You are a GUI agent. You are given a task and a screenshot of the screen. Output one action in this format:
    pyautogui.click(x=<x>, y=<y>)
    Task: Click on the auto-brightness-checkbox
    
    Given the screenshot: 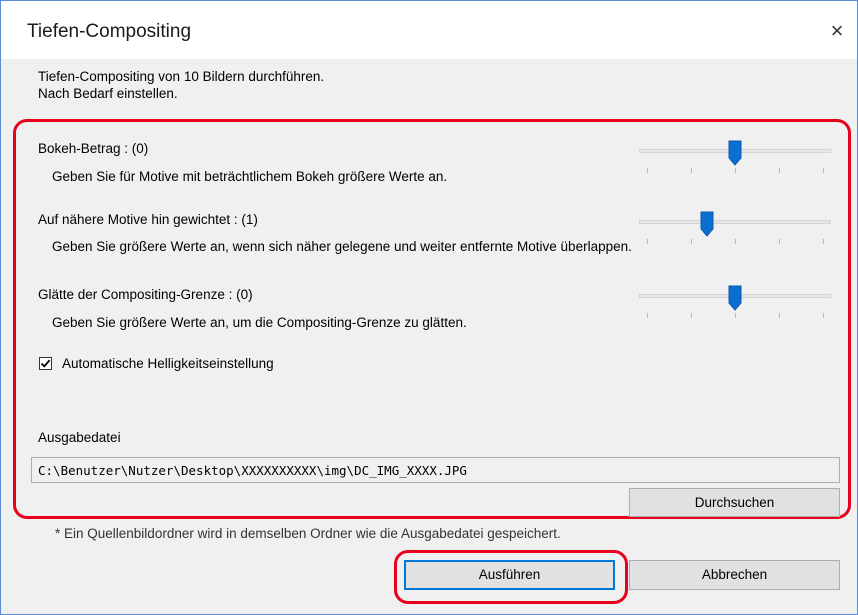 What is the action you would take?
    pyautogui.click(x=45, y=363)
    